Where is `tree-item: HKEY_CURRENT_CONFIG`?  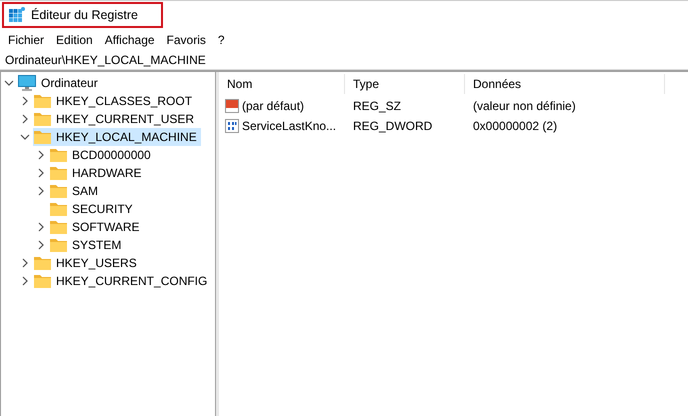 tree-item: HKEY_CURRENT_CONFIG is located at coordinates (122, 281).